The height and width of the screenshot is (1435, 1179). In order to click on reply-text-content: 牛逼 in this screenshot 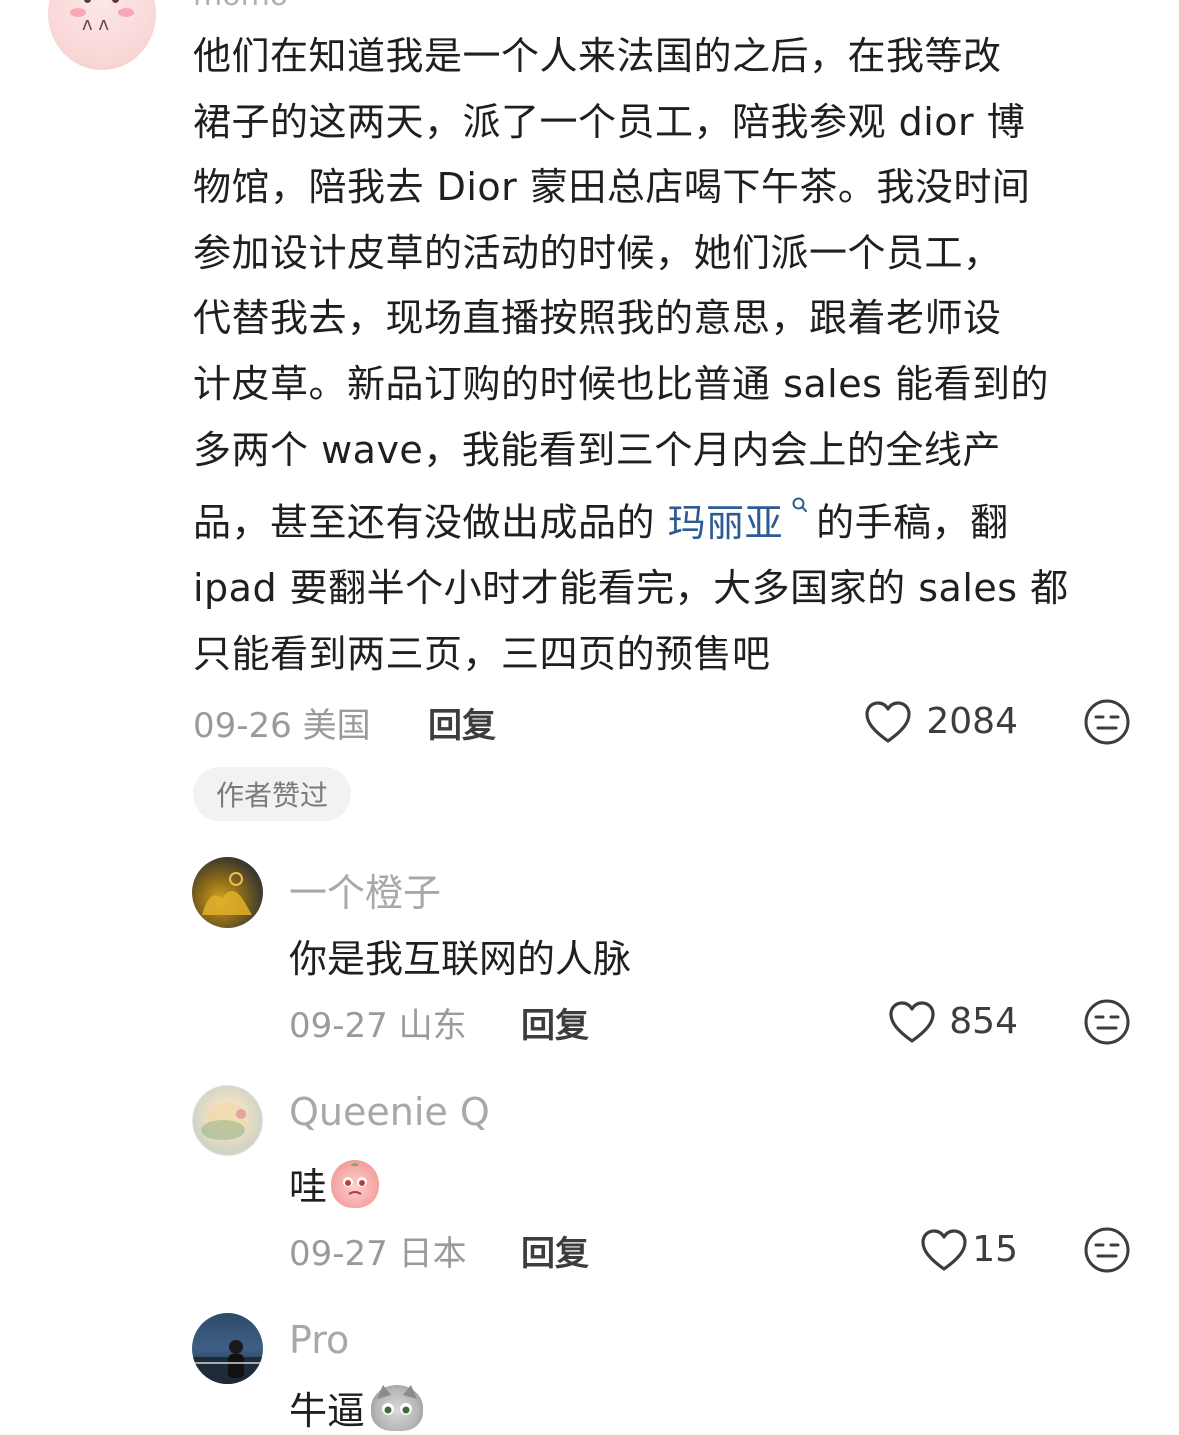, I will do `click(327, 1411)`.